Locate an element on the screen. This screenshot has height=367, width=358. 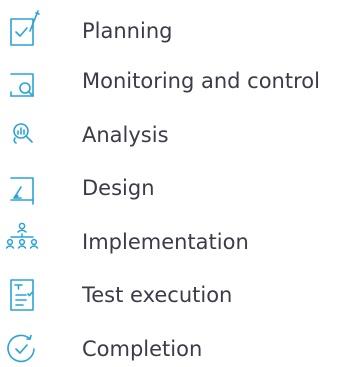
item-label: Planning is located at coordinates (127, 31).